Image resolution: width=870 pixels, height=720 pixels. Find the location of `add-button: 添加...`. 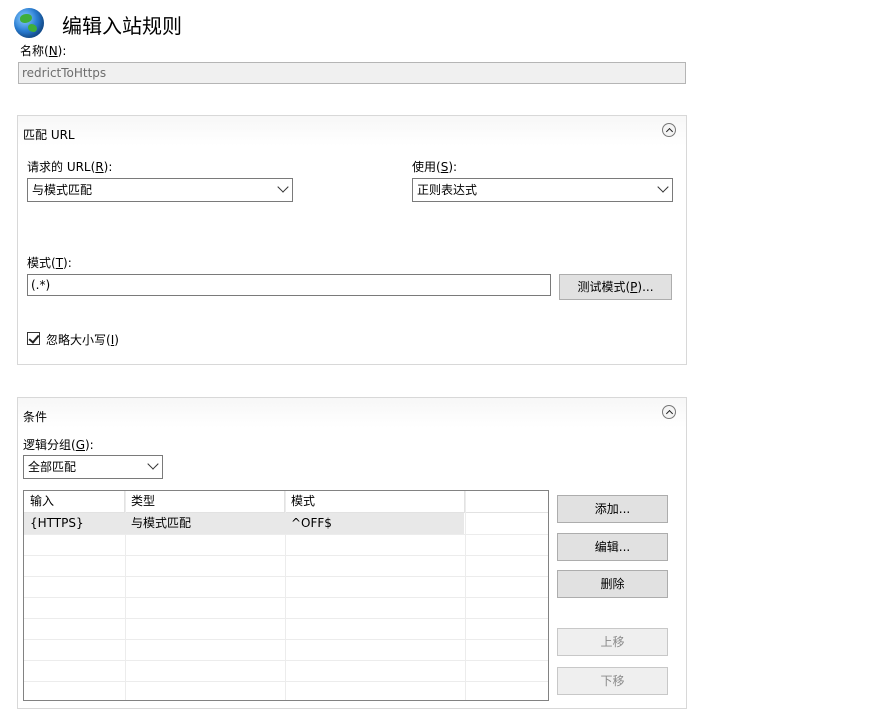

add-button: 添加... is located at coordinates (612, 509).